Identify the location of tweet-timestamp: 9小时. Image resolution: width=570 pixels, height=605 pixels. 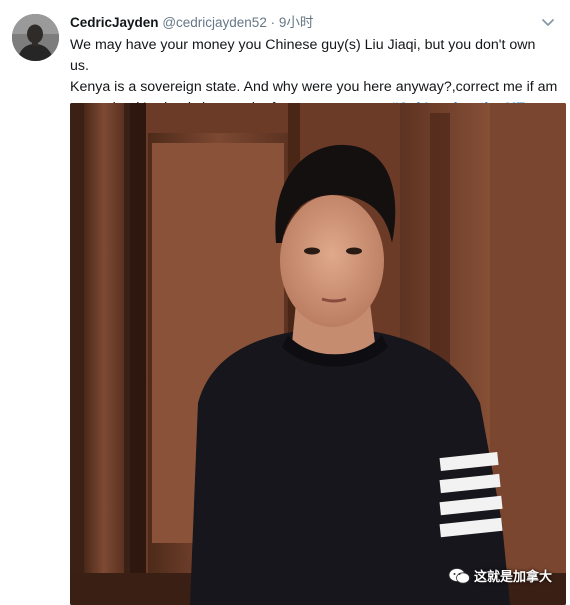
(296, 22).